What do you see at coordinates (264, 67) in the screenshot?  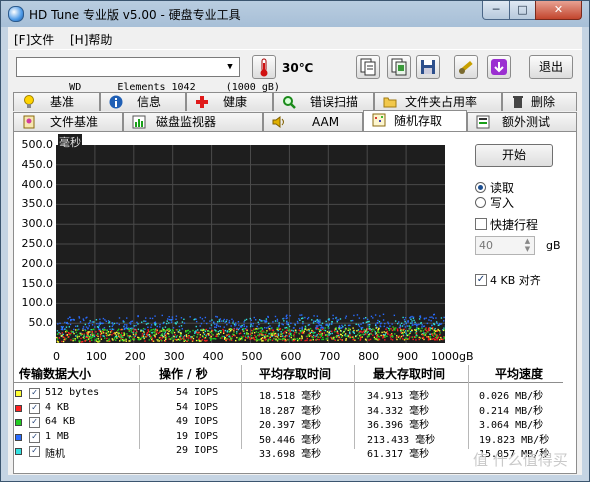 I see `temperature-button` at bounding box center [264, 67].